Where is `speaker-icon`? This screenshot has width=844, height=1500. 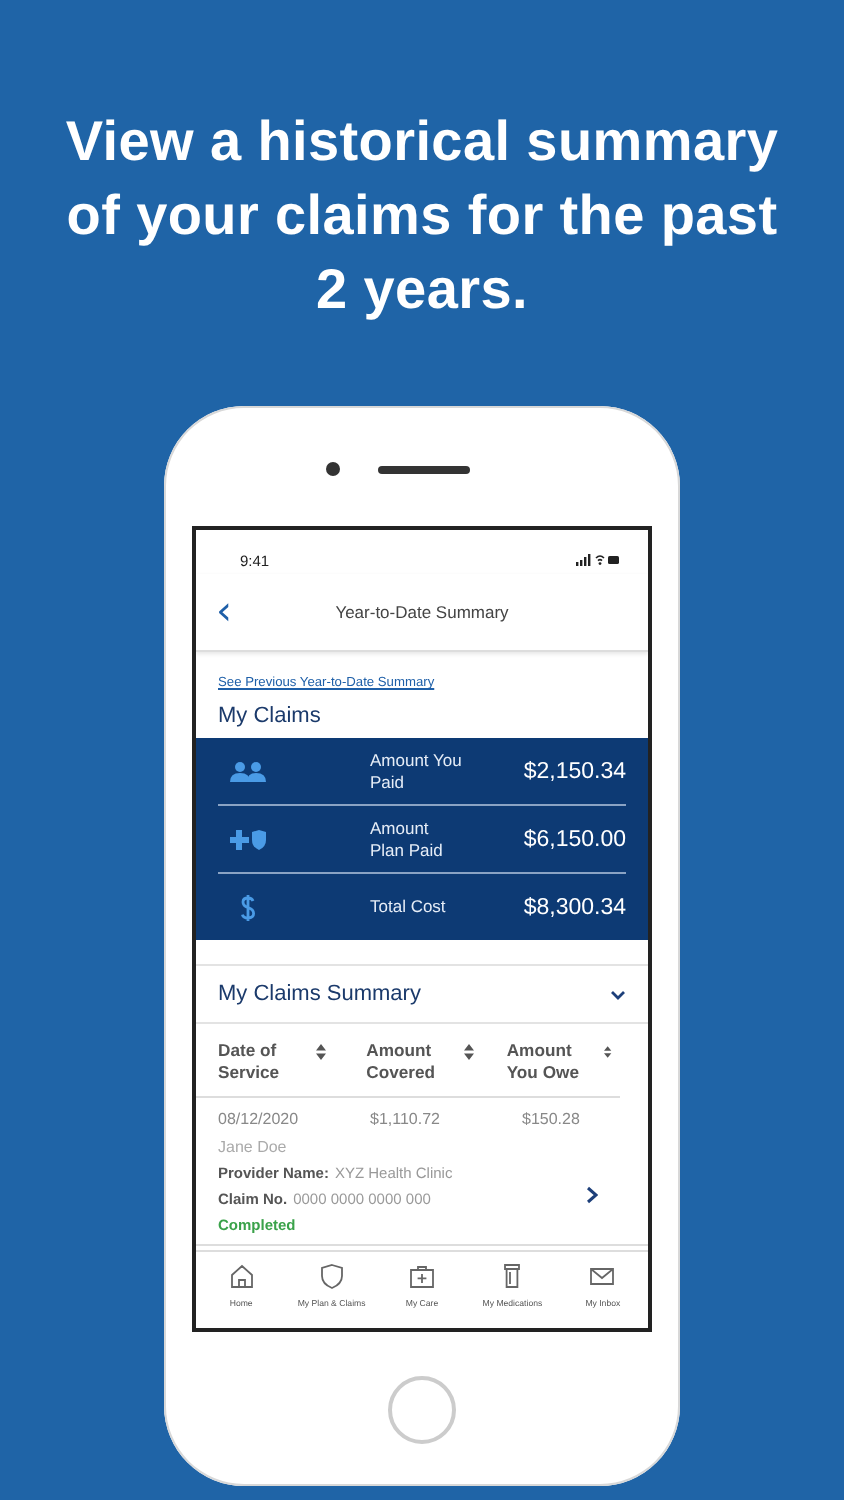
speaker-icon is located at coordinates (424, 470).